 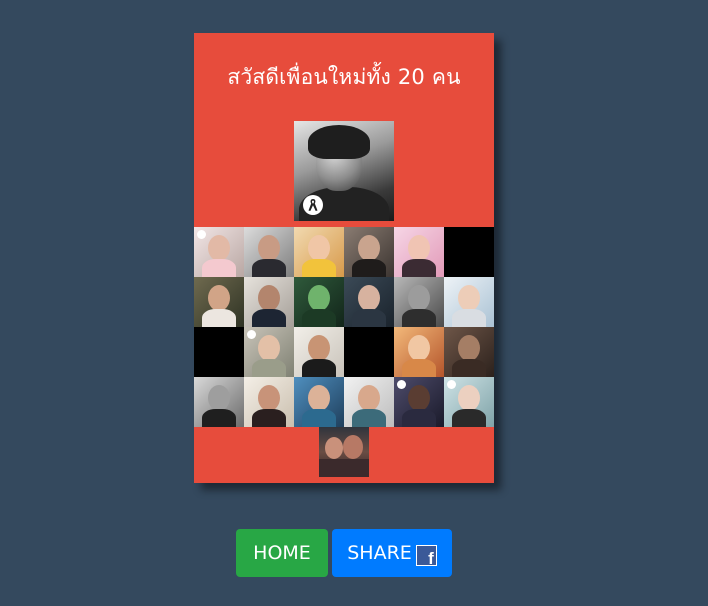 I want to click on home-button: HOME, so click(x=282, y=553).